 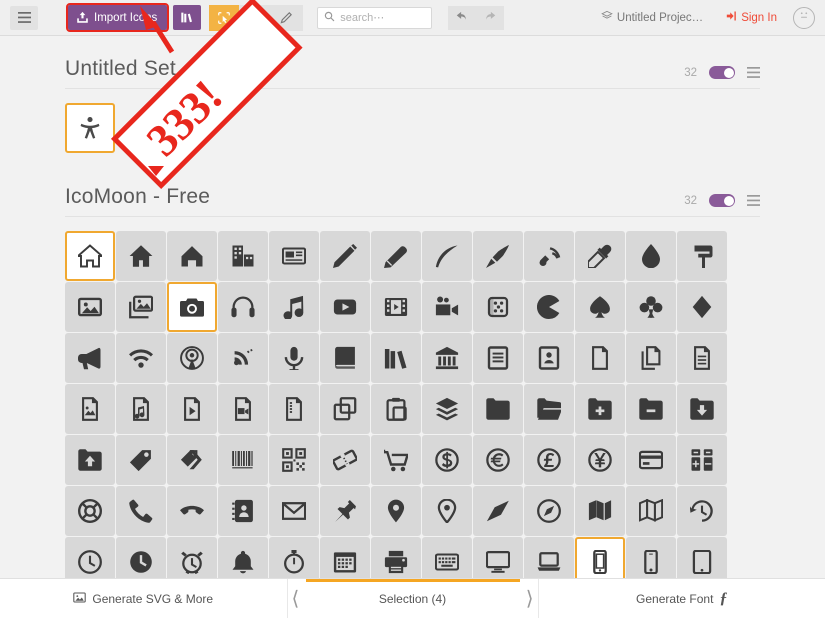 I want to click on icon-cell-copy, so click(x=345, y=409).